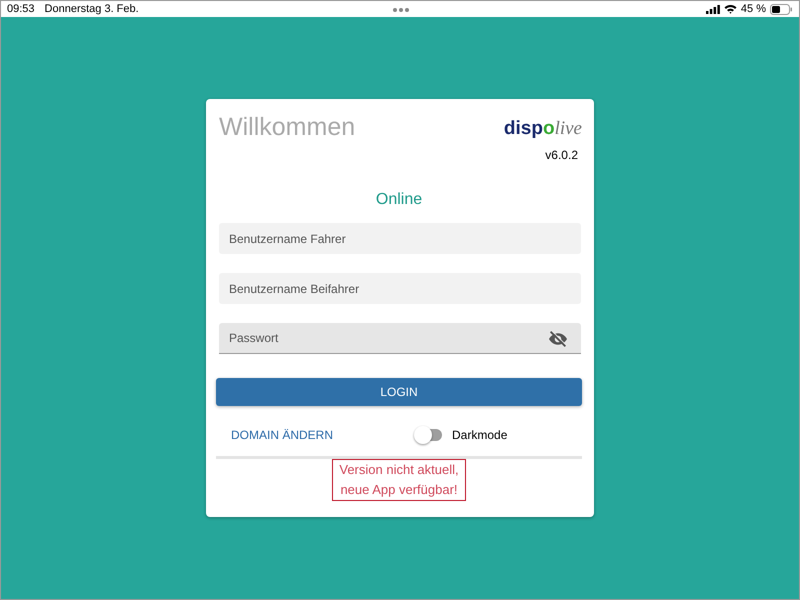  Describe the element at coordinates (399, 480) in the screenshot. I see `version-warning: Version nicht aktuell, neue App verfügbar!` at that location.